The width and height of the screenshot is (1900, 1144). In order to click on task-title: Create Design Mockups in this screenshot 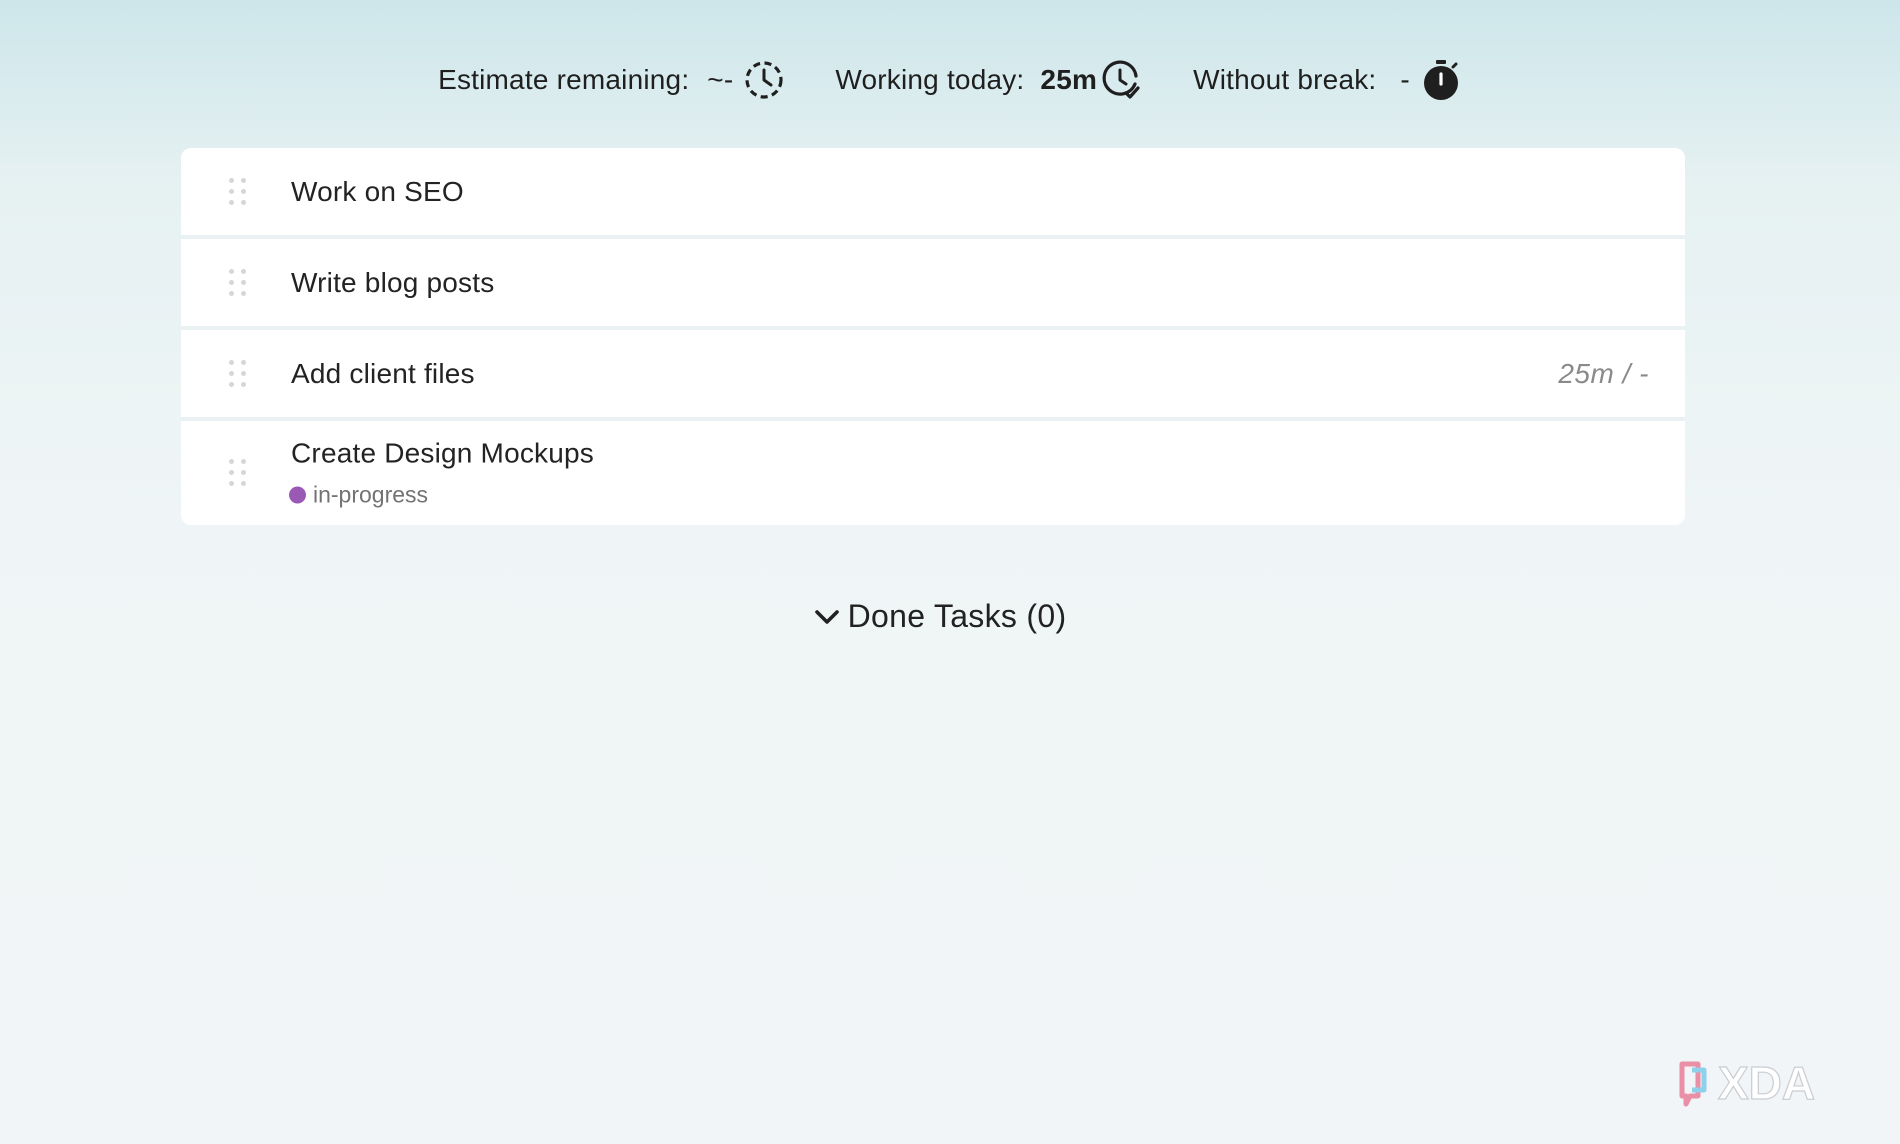, I will do `click(442, 453)`.